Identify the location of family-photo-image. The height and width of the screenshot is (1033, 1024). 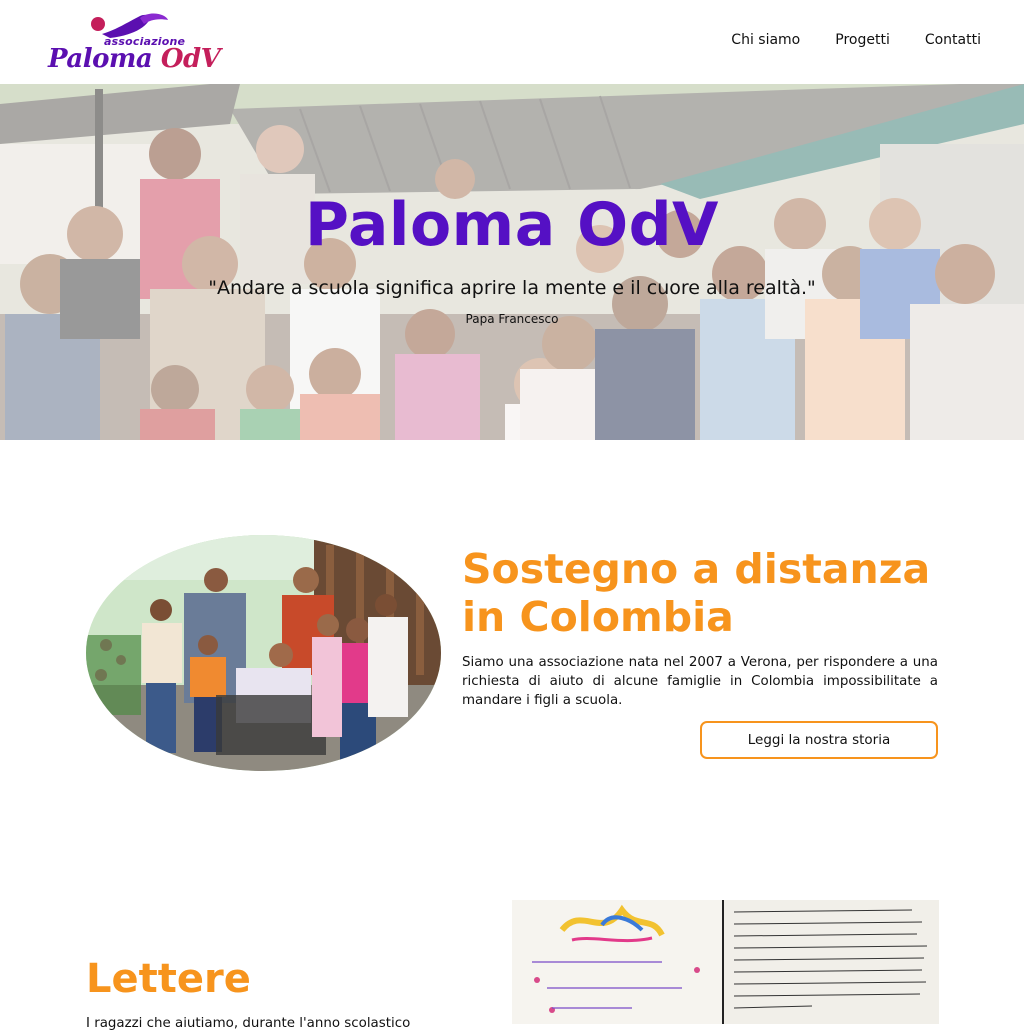
(263, 653).